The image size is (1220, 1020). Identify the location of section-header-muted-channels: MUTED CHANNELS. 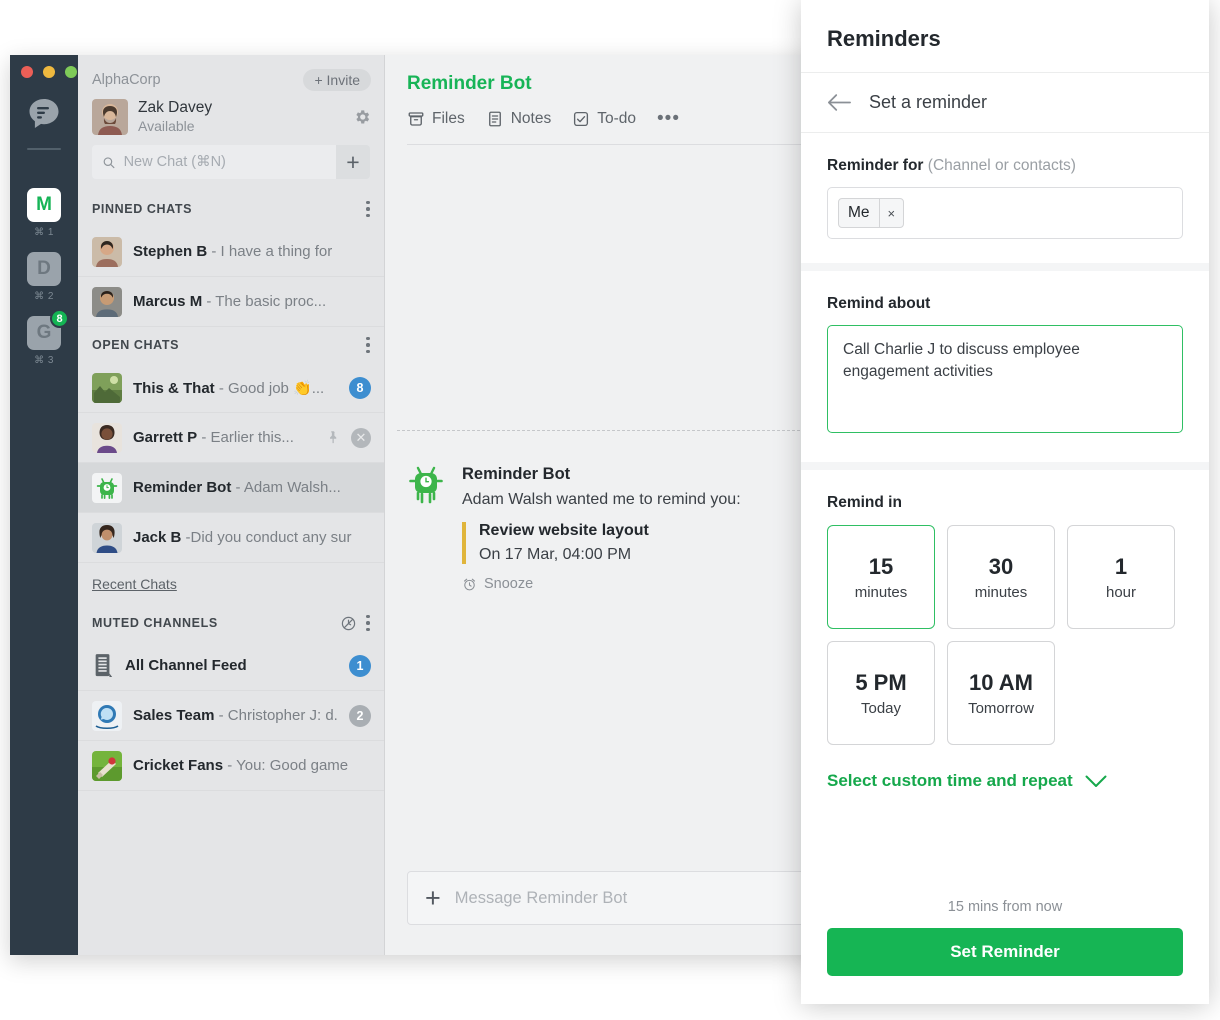
(231, 623).